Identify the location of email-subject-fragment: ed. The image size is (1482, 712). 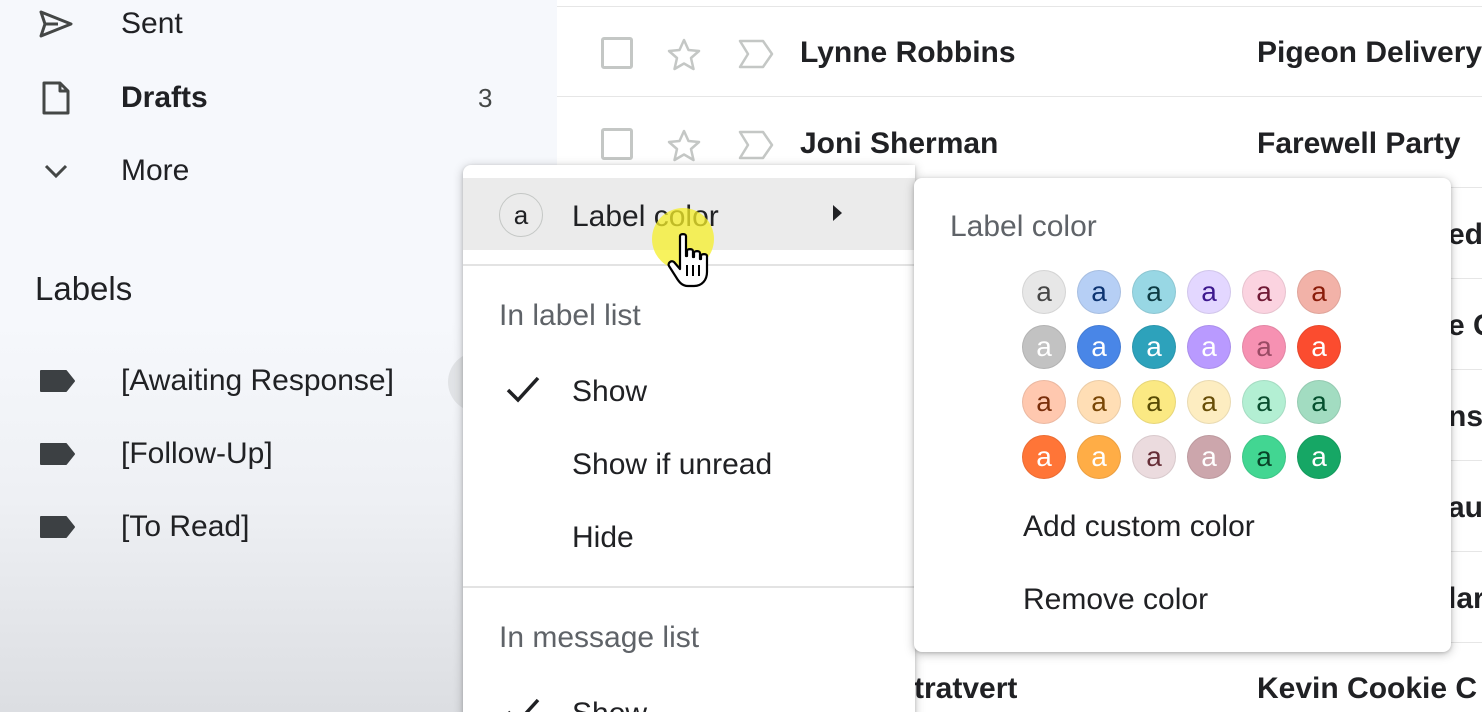
(1465, 234).